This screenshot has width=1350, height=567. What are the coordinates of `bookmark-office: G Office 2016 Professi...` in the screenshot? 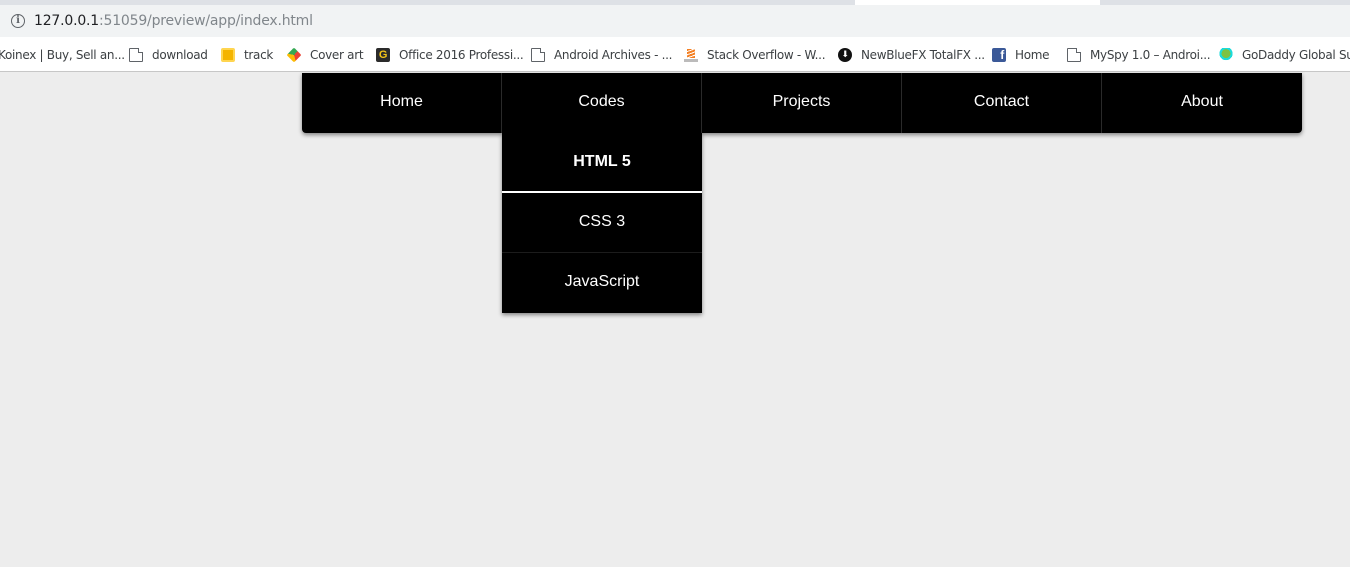 It's located at (450, 55).